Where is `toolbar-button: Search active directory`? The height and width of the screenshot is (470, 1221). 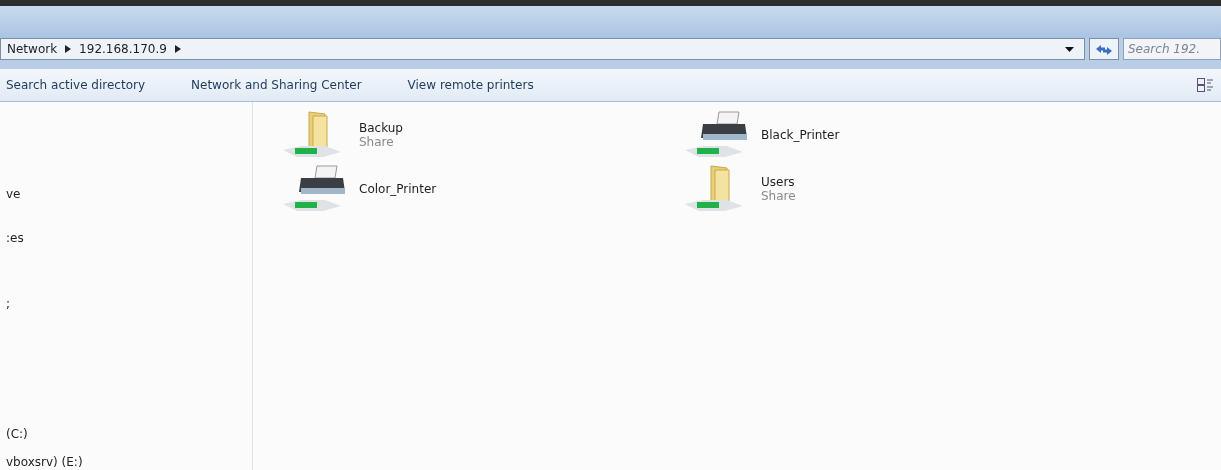
toolbar-button: Search active directory is located at coordinates (75, 85).